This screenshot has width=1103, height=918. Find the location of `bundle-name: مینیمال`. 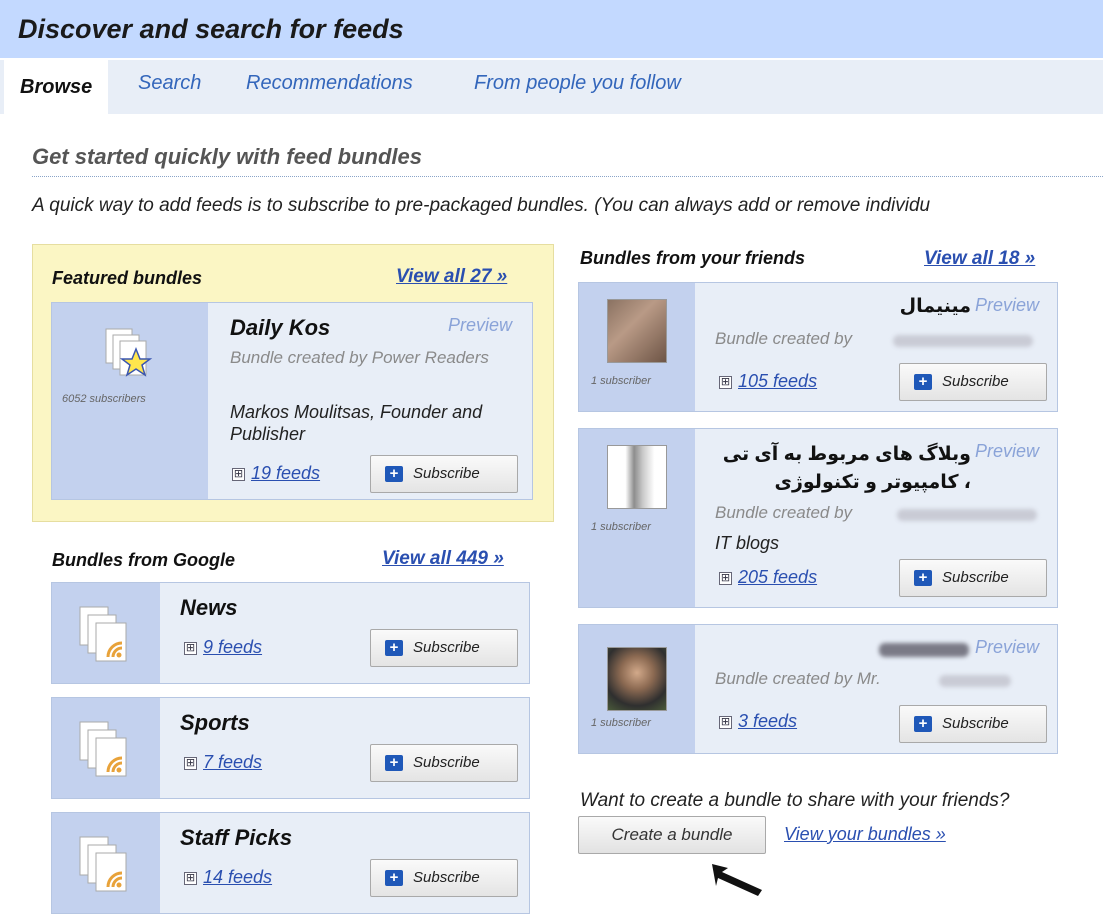

bundle-name: مینیمال is located at coordinates (935, 306).